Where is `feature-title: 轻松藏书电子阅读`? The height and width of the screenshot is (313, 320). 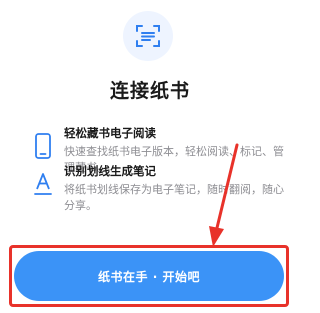
feature-title: 轻松藏书电子阅读 is located at coordinates (110, 133).